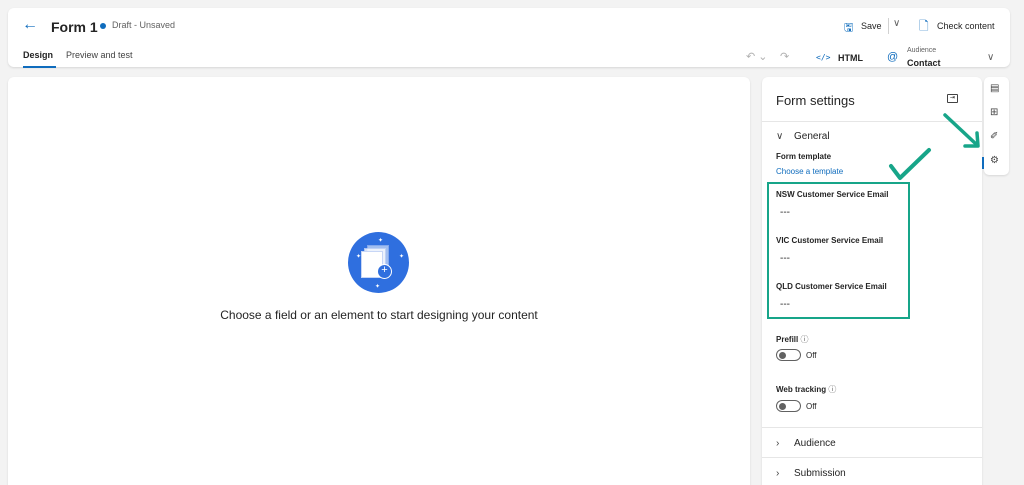  I want to click on annotation-checkmark-icon, so click(910, 164).